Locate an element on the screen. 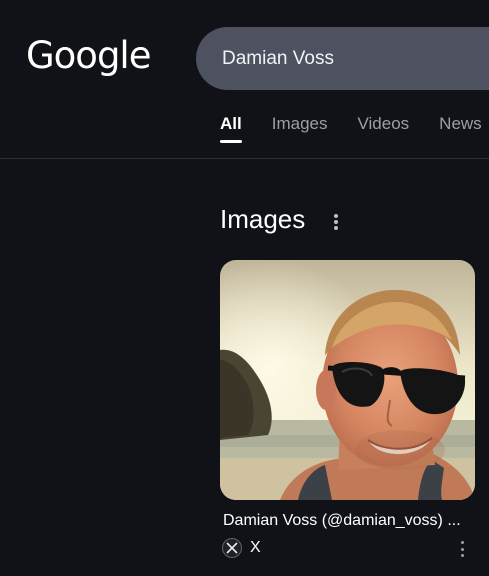 The width and height of the screenshot is (489, 576). result-options-icon is located at coordinates (462, 549).